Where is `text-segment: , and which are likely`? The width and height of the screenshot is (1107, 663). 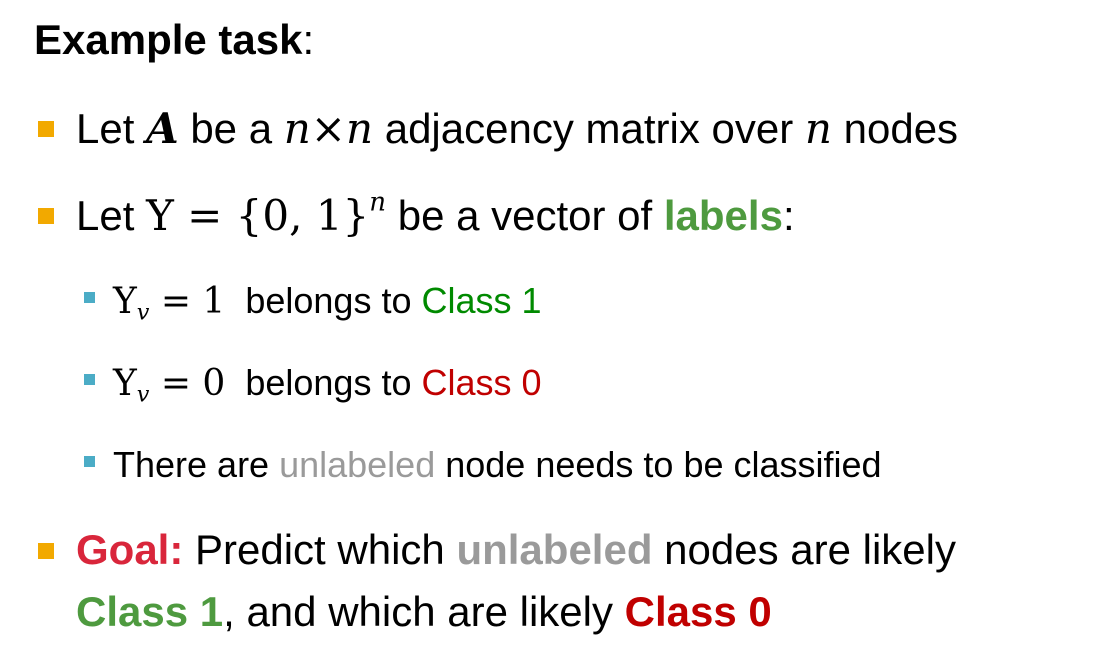
text-segment: , and which are likely is located at coordinates (424, 611).